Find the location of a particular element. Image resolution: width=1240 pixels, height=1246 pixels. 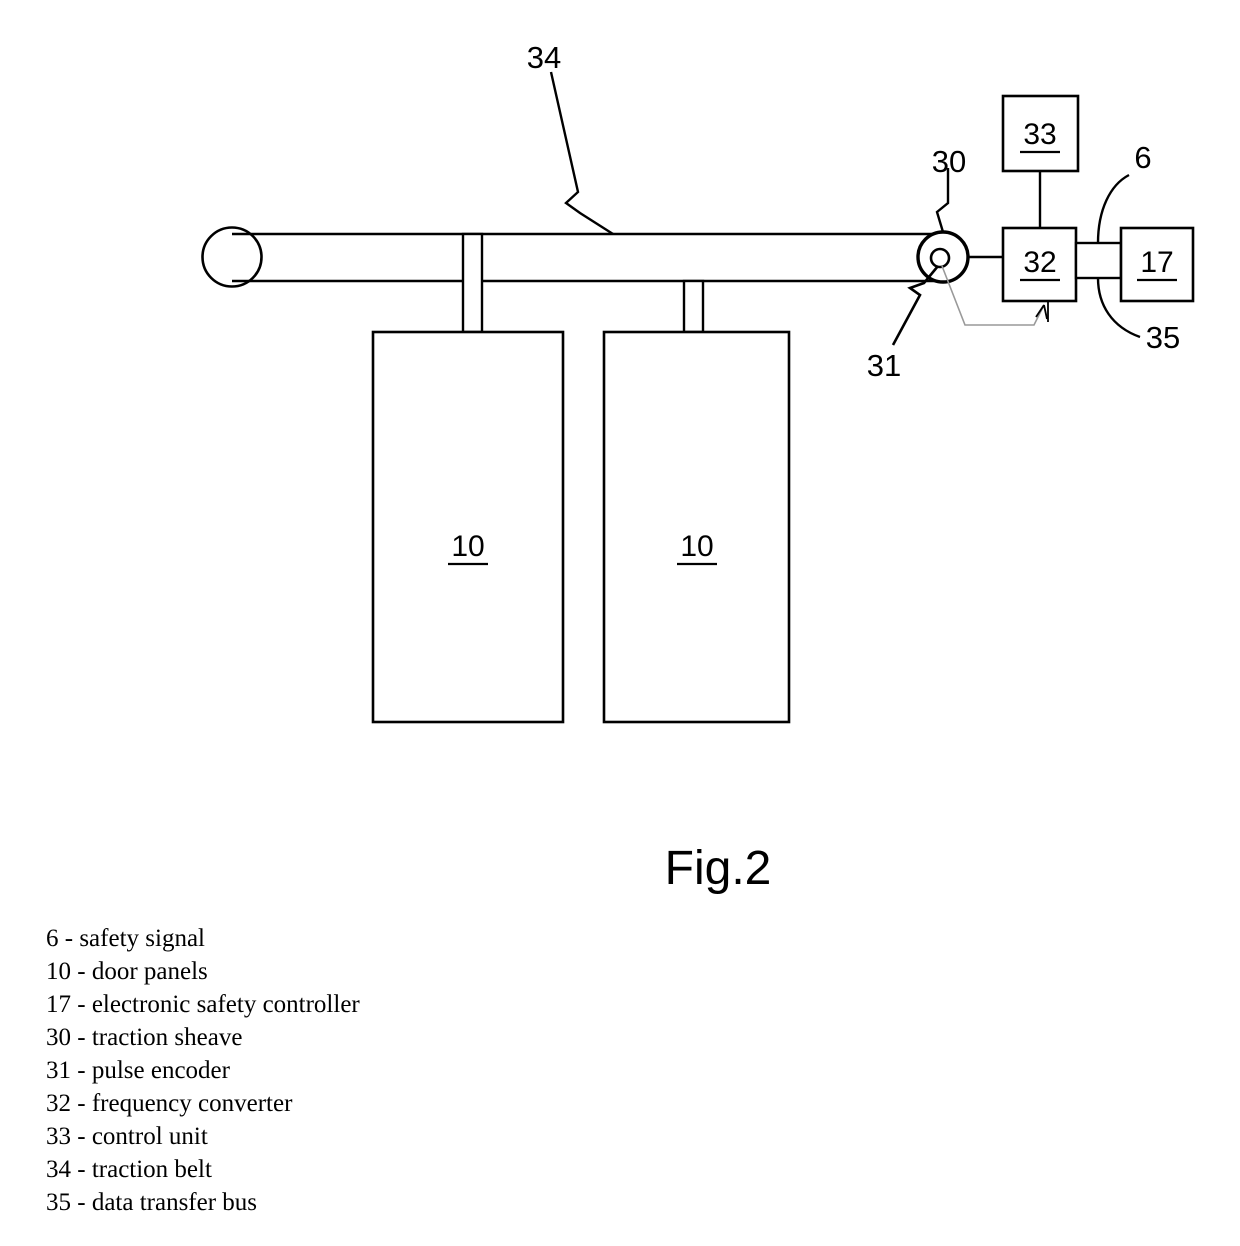

callout-label-31: 31 is located at coordinates (884, 365).